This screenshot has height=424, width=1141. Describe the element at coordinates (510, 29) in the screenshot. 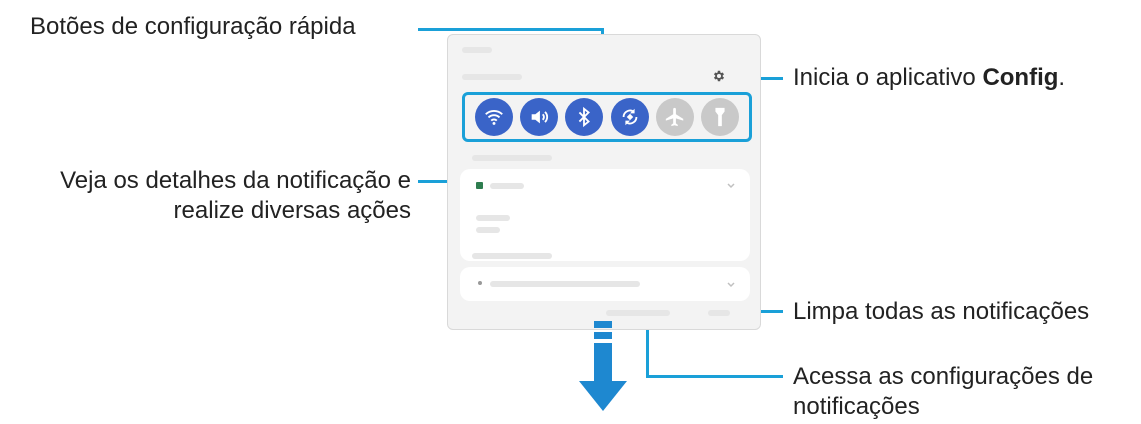

I see `leader-line-quick-settings` at that location.